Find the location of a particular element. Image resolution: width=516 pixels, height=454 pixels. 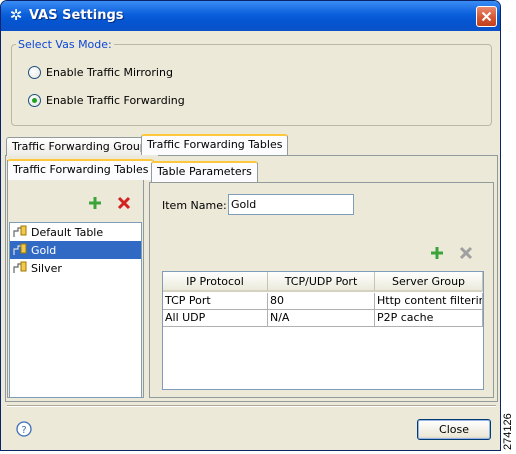

column-header-server-group: Server Group is located at coordinates (429, 282).